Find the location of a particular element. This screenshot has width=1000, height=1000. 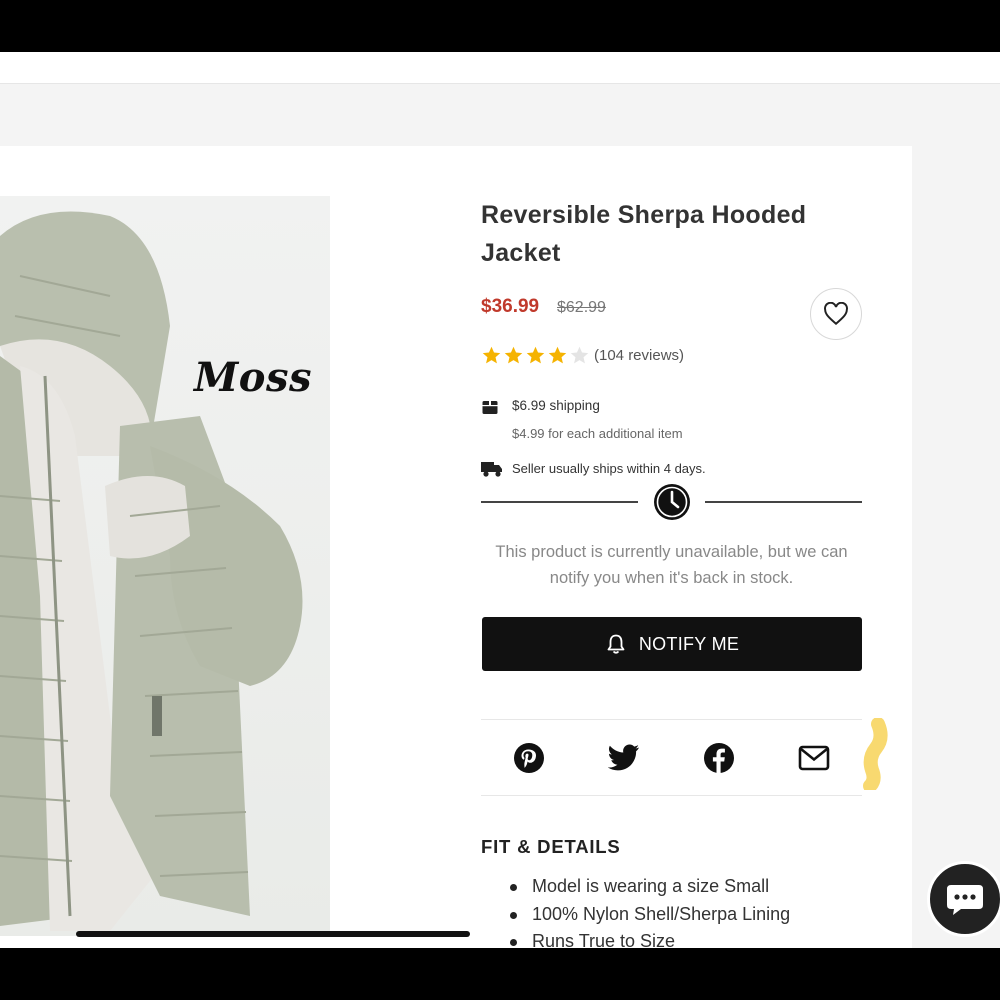

share-divider-top is located at coordinates (671, 719).